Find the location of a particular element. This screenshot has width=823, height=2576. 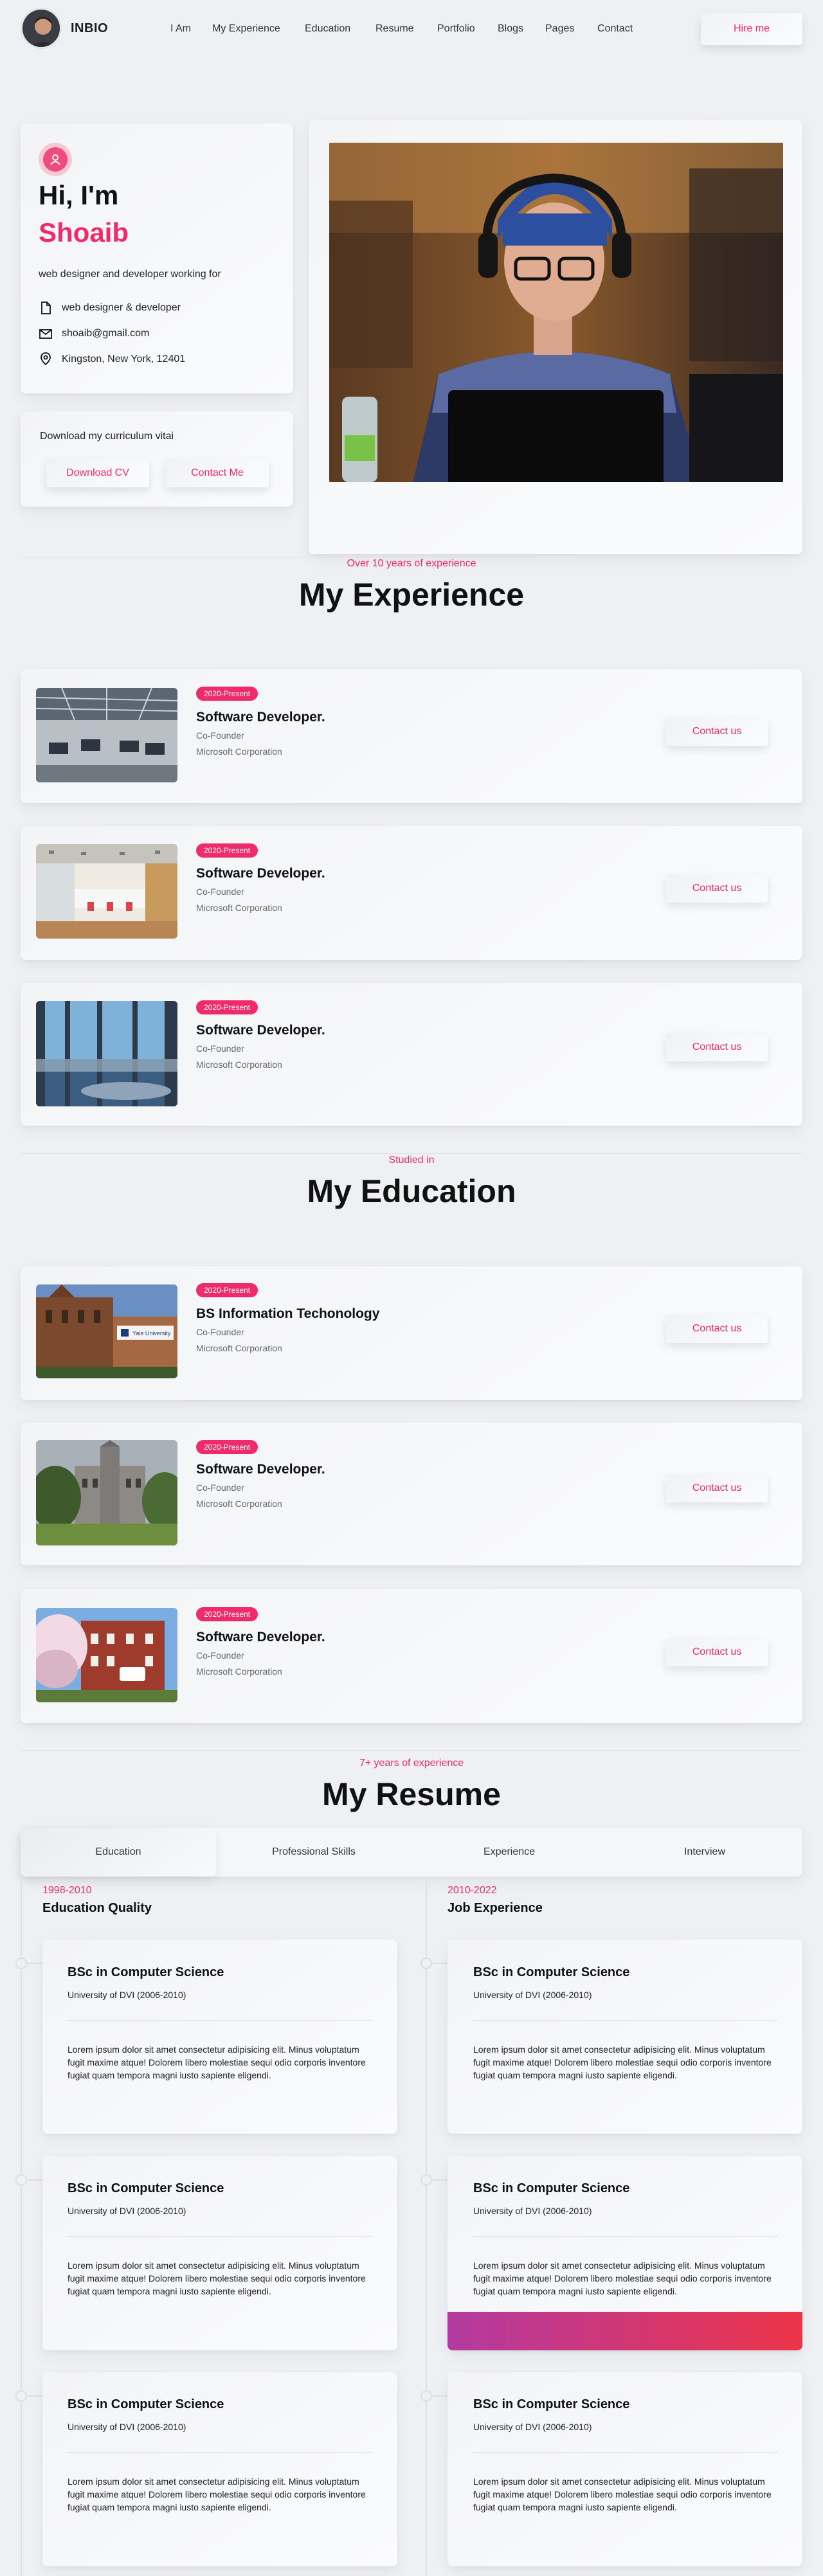

location-icon is located at coordinates (46, 359).